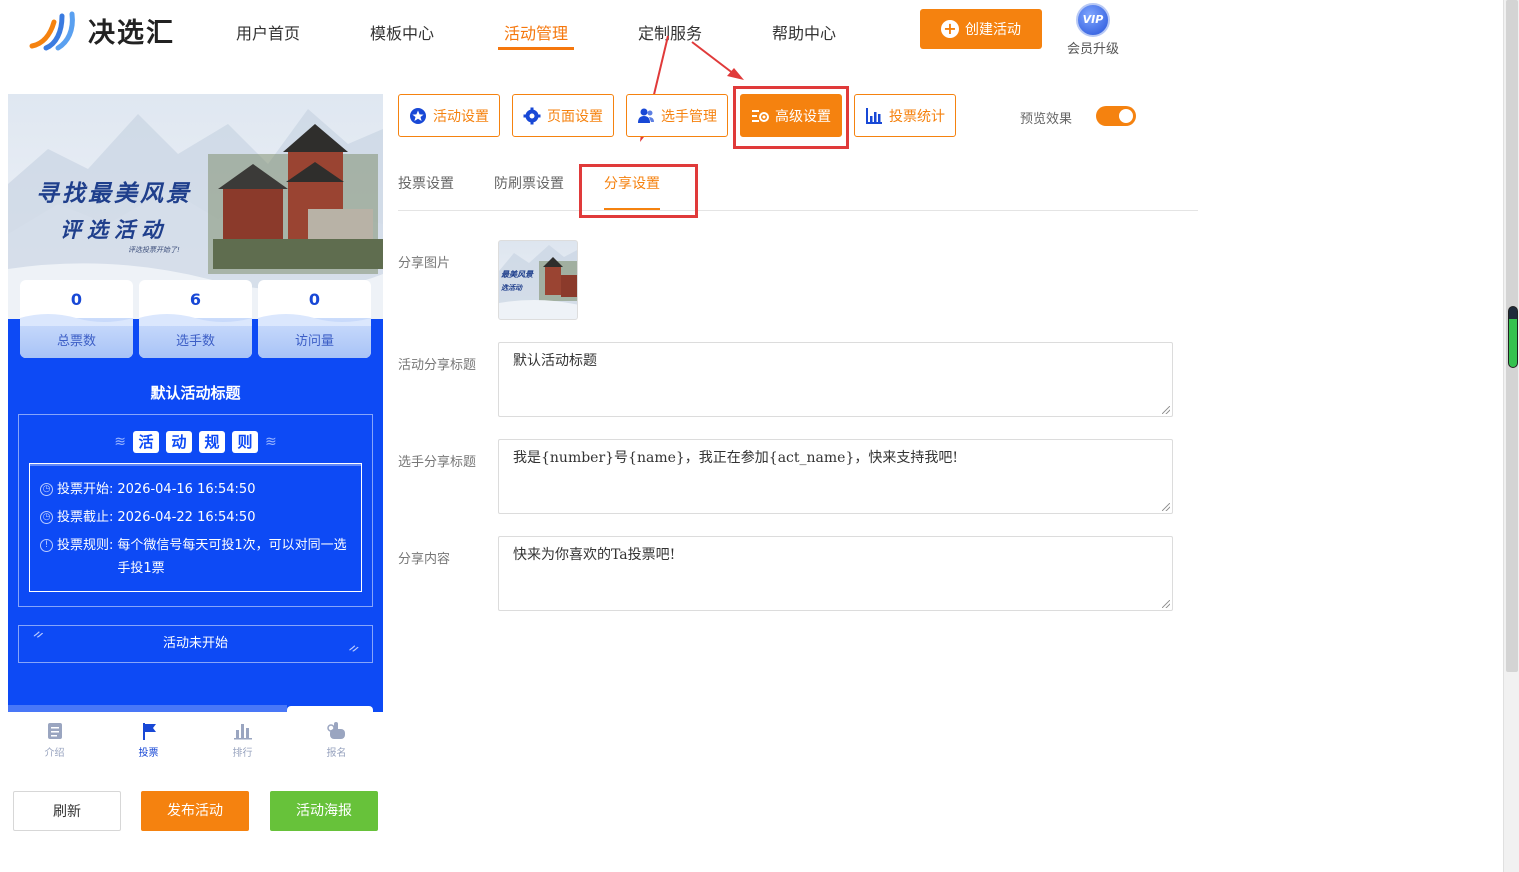 The image size is (1519, 872). I want to click on stat-label: 访问量, so click(314, 341).